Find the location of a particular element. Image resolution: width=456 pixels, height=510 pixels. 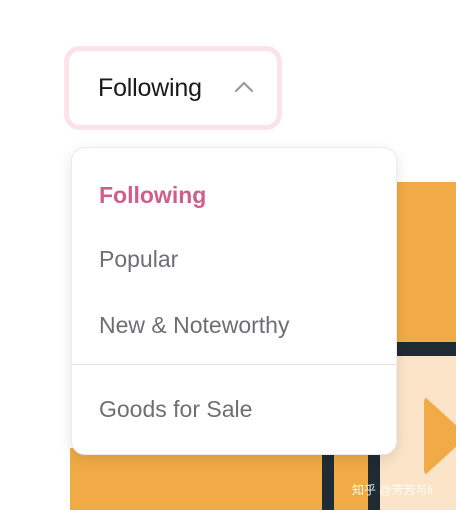

dropdown-selected-label: Following is located at coordinates (150, 87).